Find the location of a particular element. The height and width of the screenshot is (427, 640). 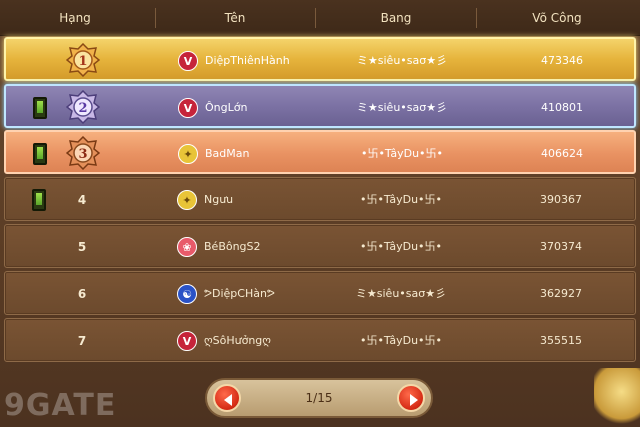

rank-gold-medal-icon: 1 is located at coordinates (83, 60).